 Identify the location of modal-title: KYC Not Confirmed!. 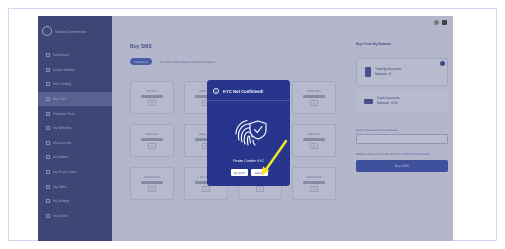
(243, 91).